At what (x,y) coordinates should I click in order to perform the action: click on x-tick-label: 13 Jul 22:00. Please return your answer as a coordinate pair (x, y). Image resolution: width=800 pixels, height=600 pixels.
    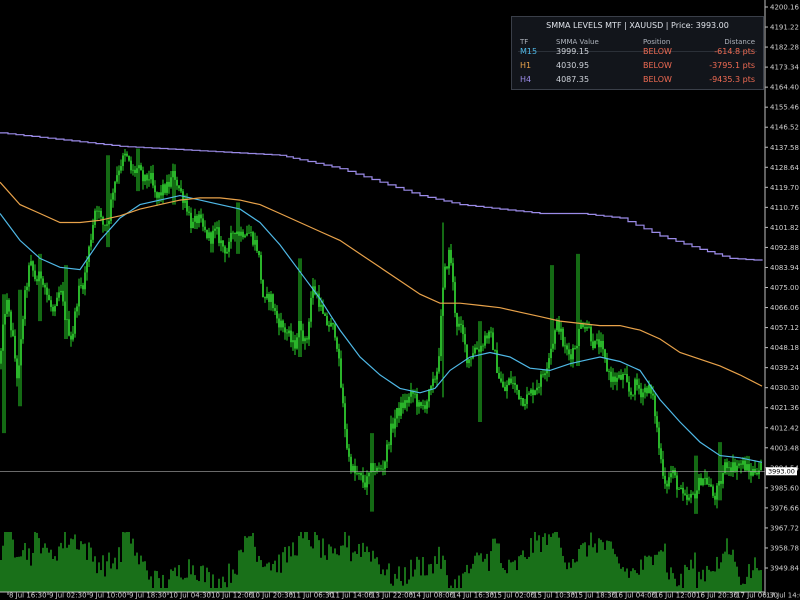
    Looking at the image, I should click on (392, 596).